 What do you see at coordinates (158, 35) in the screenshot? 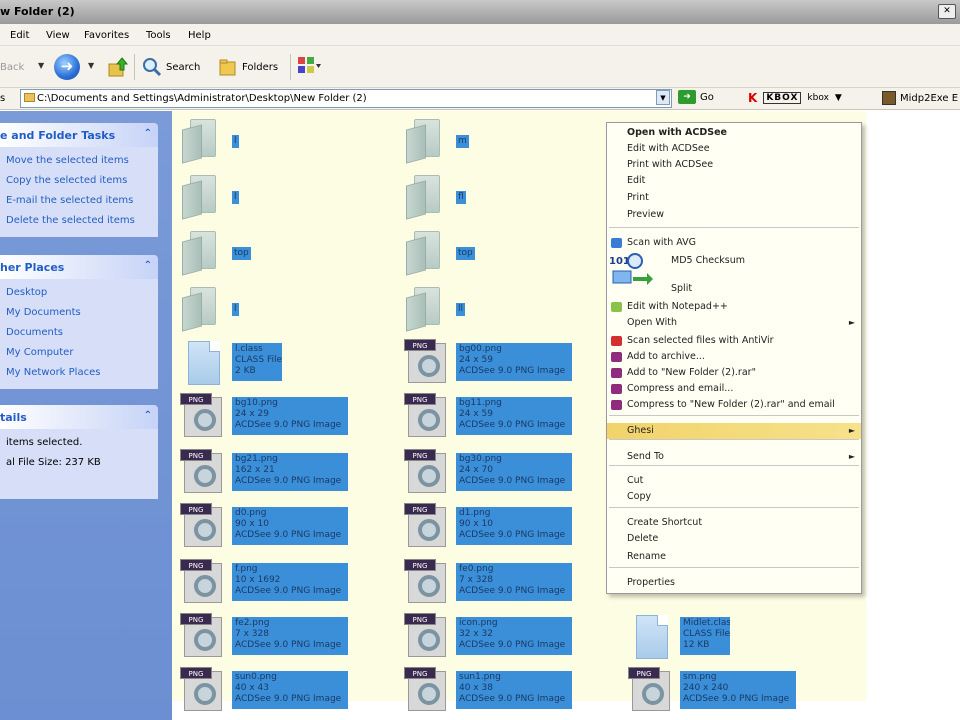
I see `menu-tools: Tools` at bounding box center [158, 35].